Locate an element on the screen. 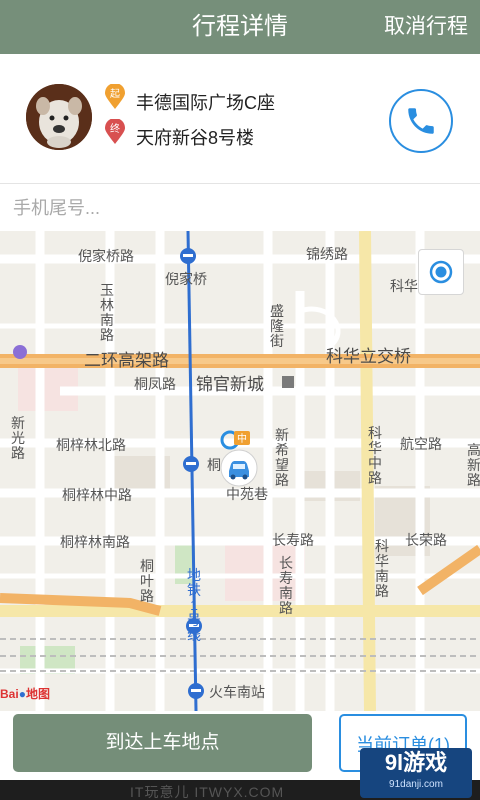  driver-avatar is located at coordinates (59, 117).